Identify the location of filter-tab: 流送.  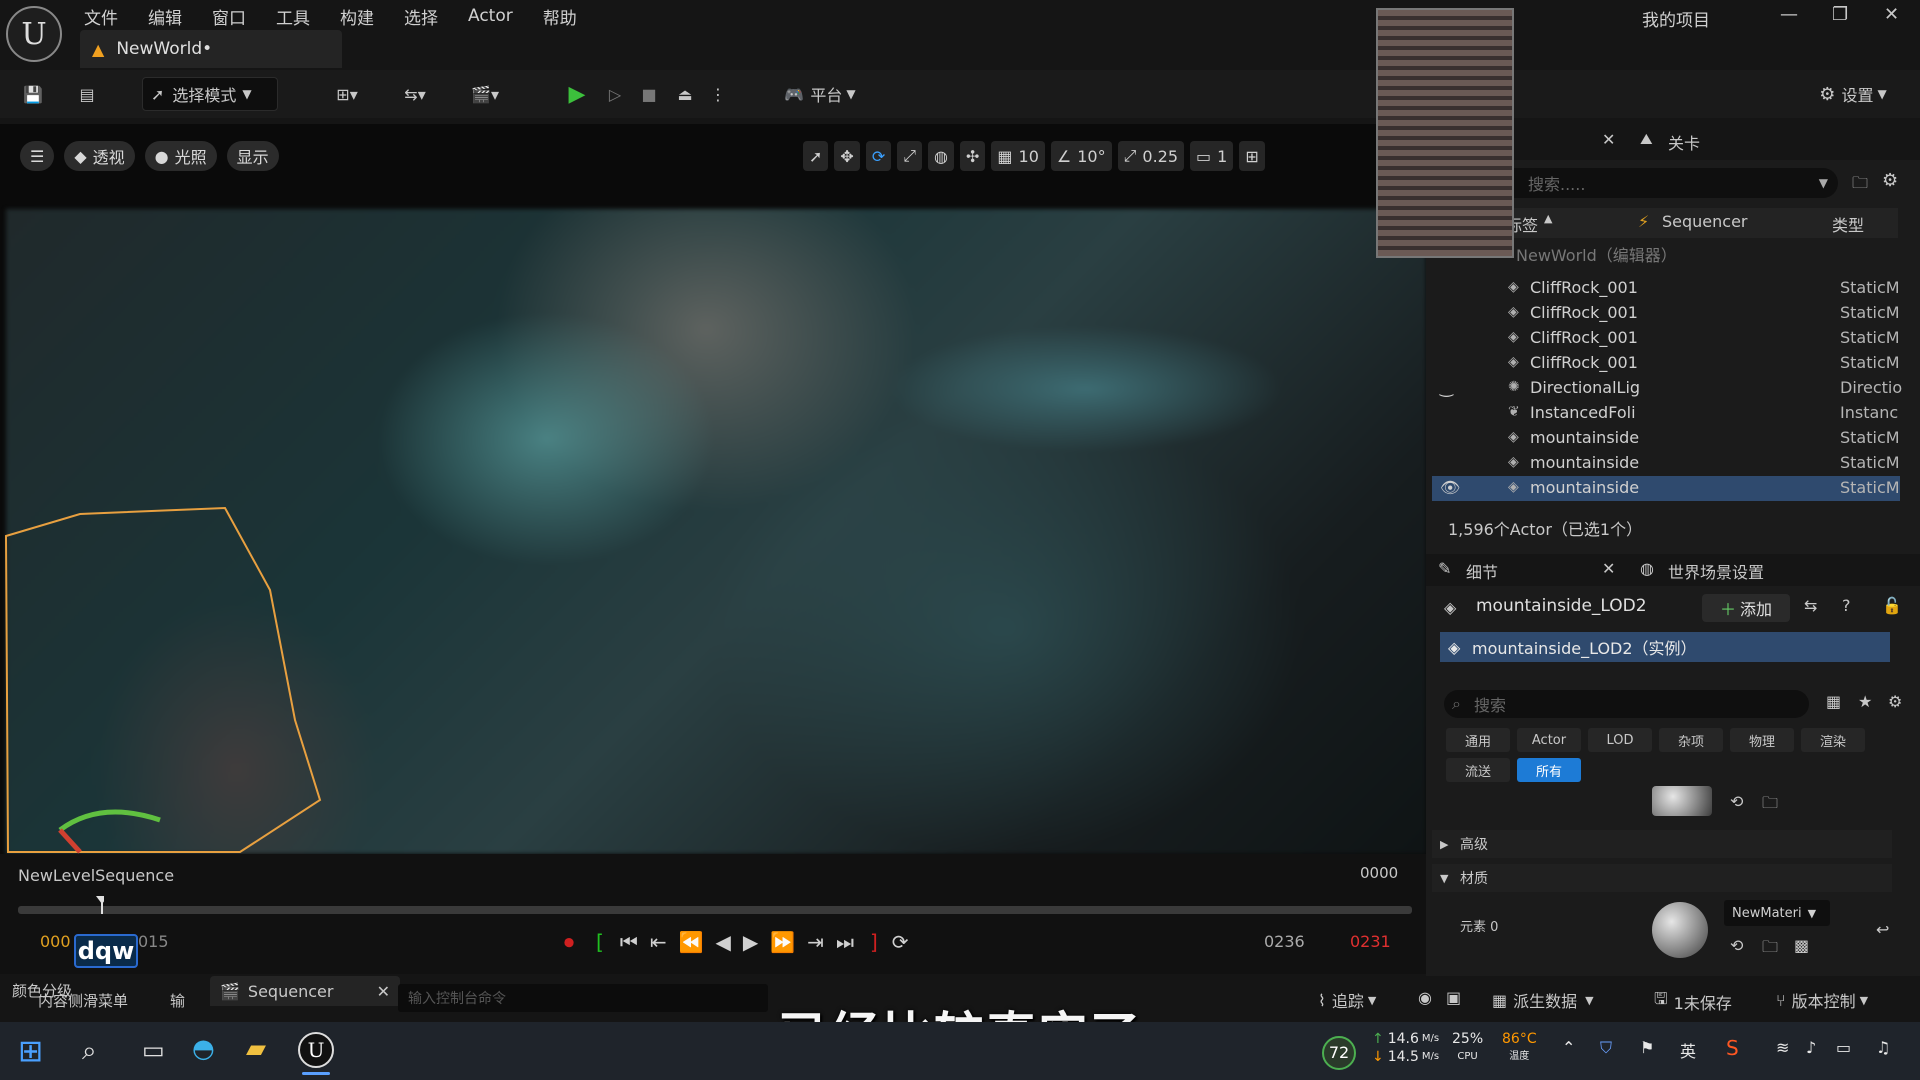
(1478, 770).